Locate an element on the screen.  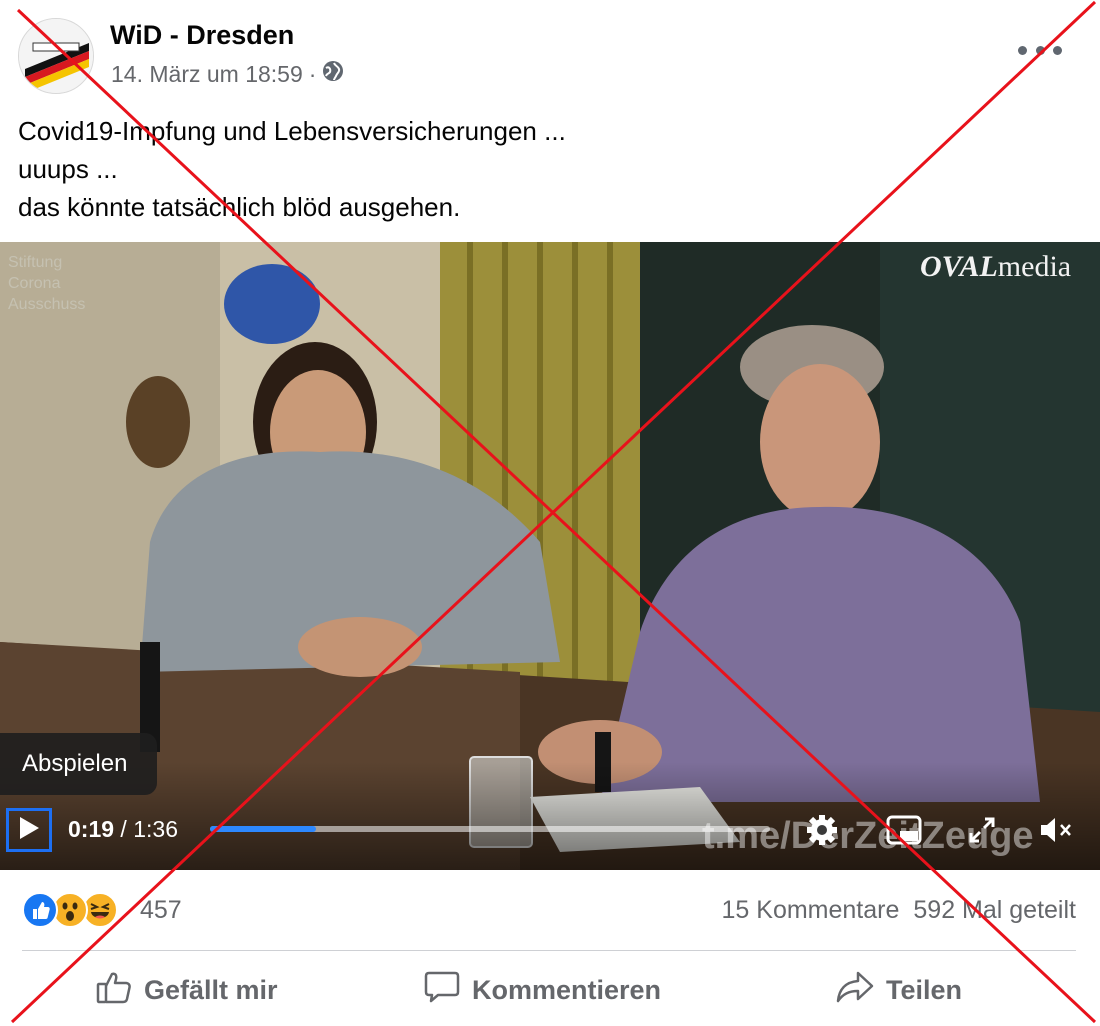
share-count: 592 Mal geteilt is located at coordinates (994, 910).